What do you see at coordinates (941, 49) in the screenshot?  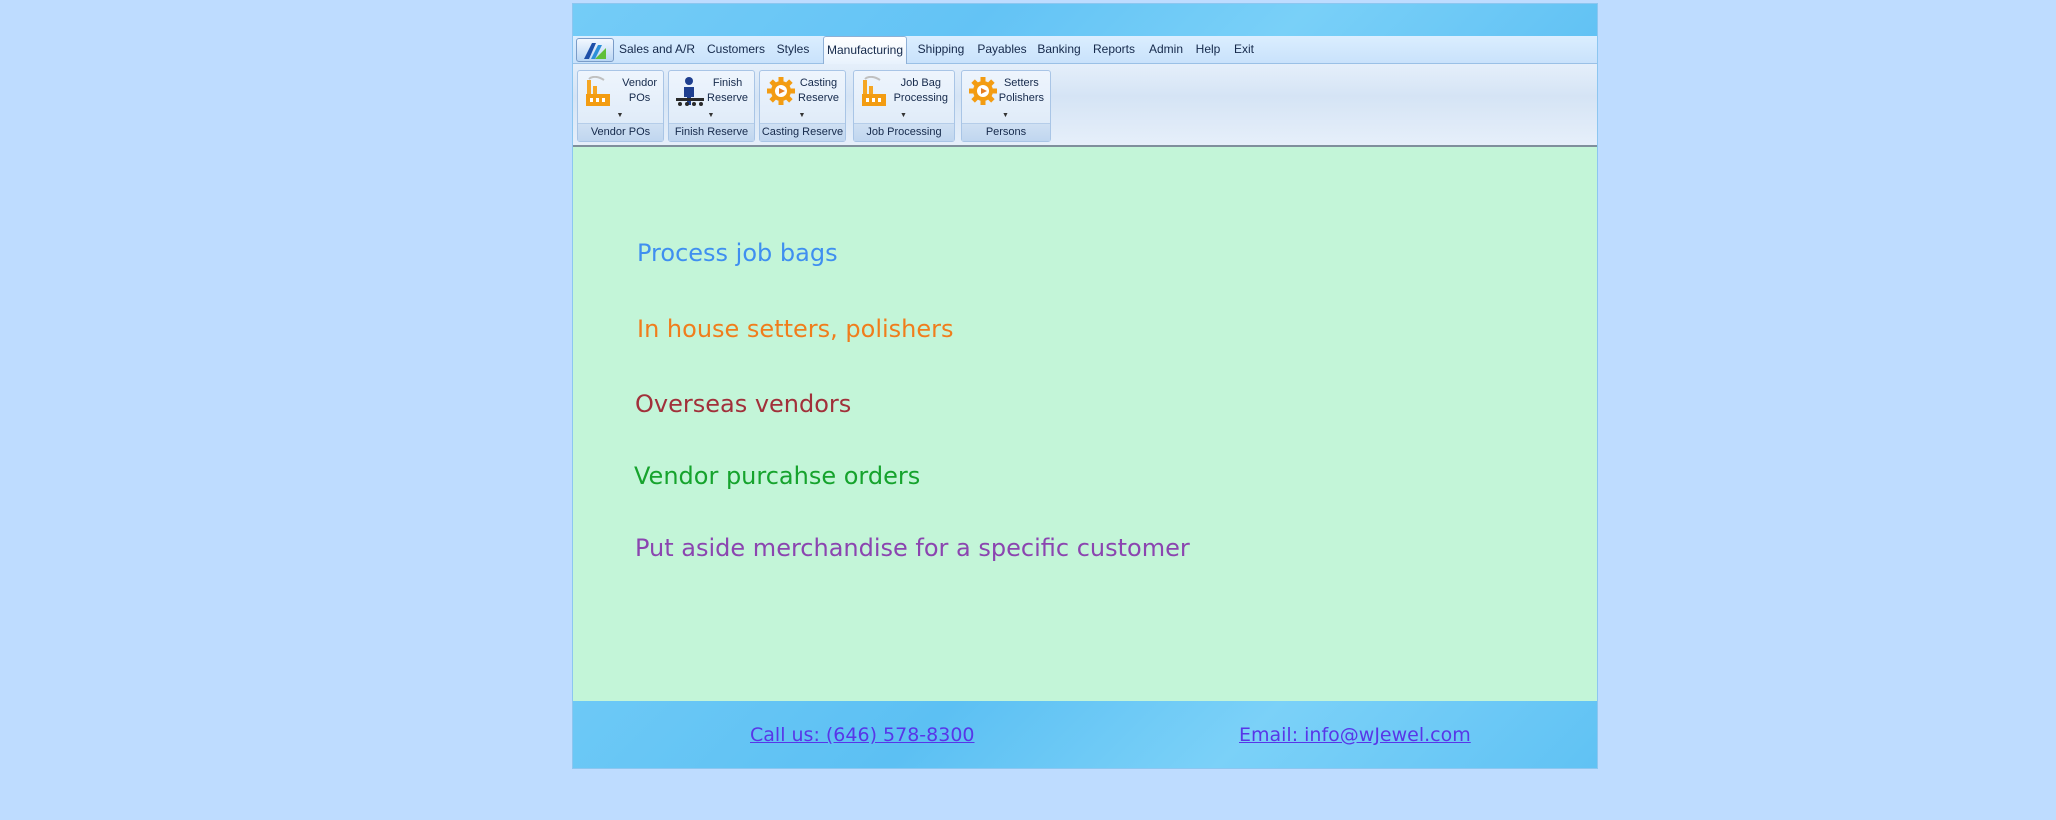 I see `tab-shipping: Shipping` at bounding box center [941, 49].